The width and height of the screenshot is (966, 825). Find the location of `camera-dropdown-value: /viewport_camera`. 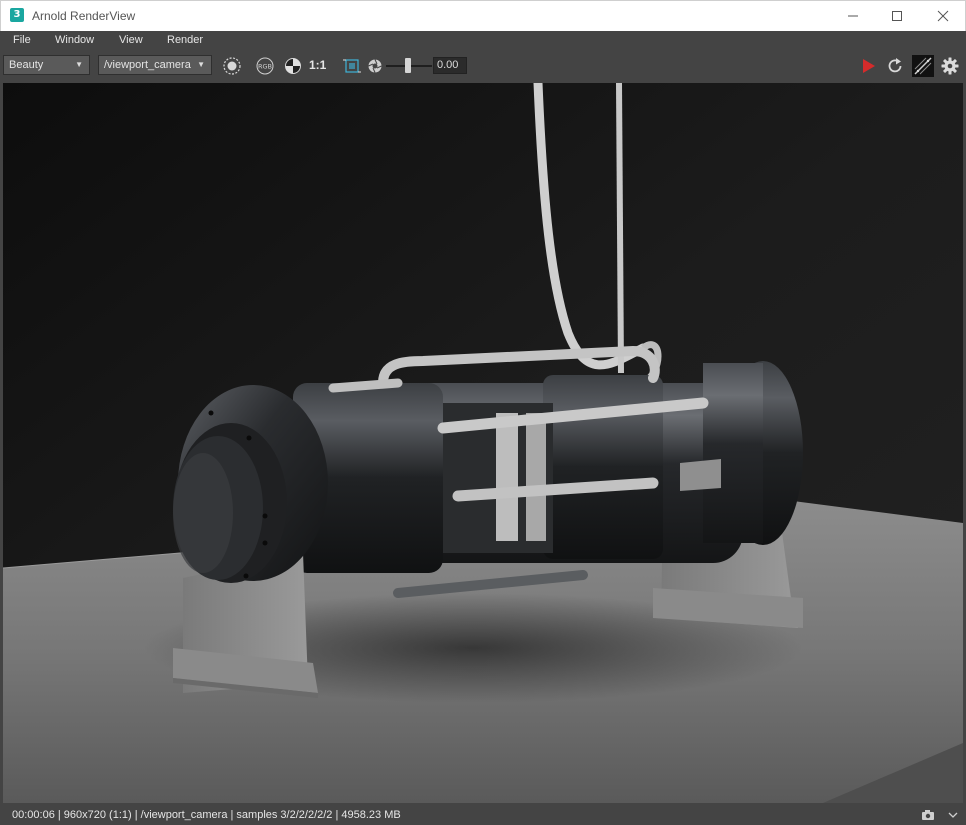

camera-dropdown-value: /viewport_camera is located at coordinates (147, 65).